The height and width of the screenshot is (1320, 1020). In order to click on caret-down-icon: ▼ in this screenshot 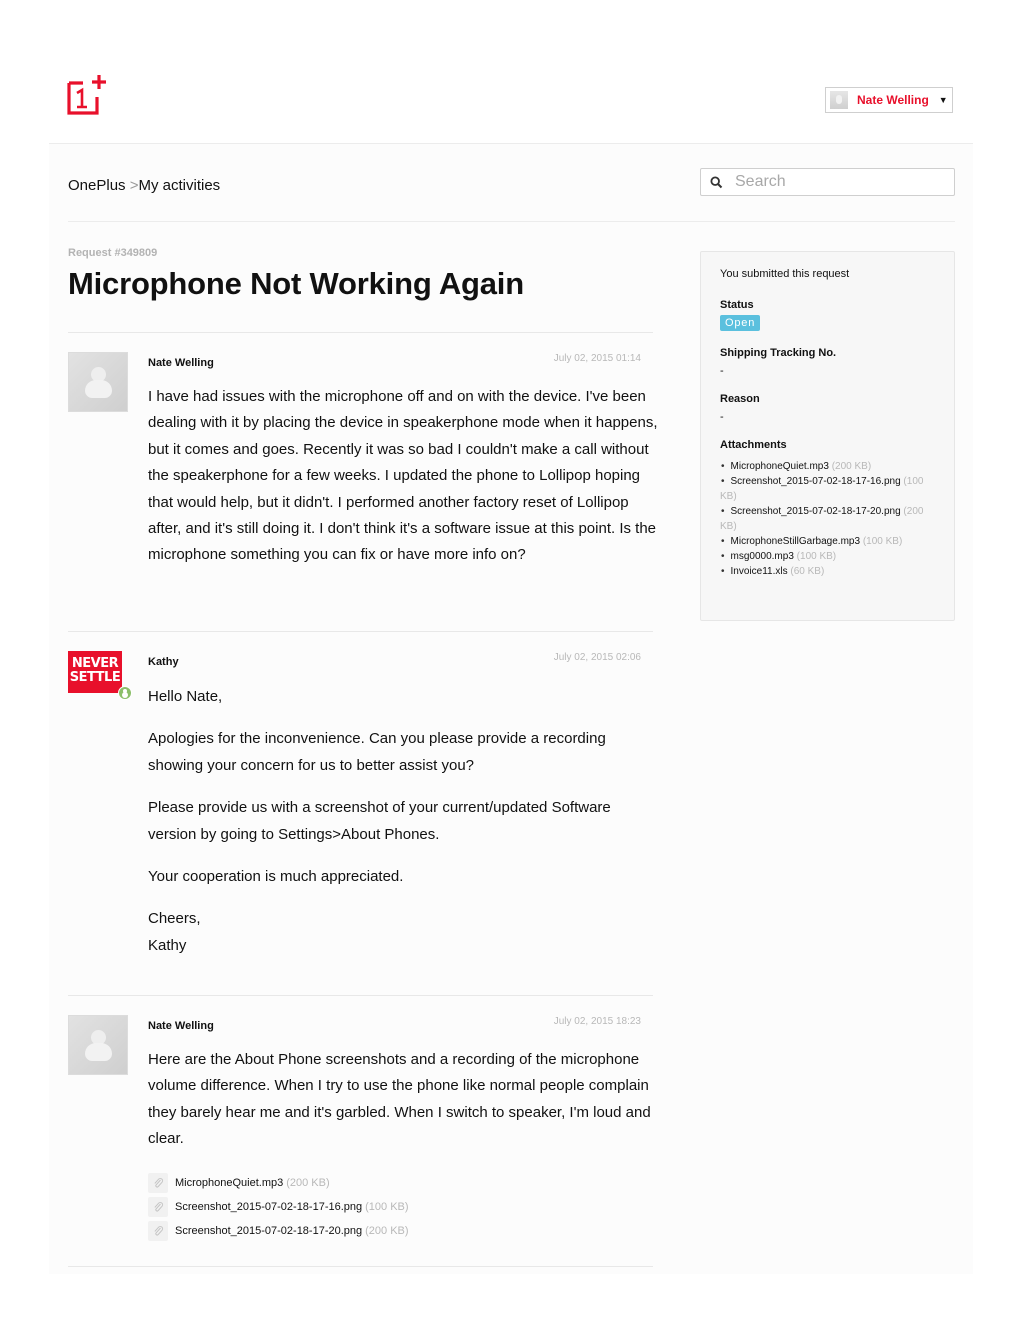, I will do `click(943, 100)`.